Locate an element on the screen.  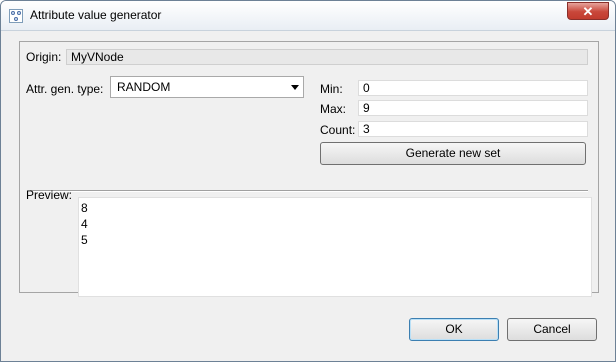
ok-button: OK is located at coordinates (454, 329).